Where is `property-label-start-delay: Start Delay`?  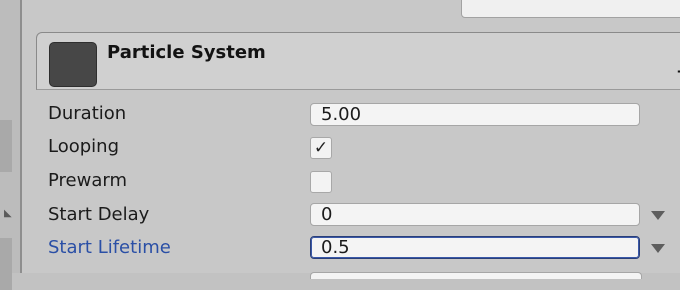 property-label-start-delay: Start Delay is located at coordinates (99, 214).